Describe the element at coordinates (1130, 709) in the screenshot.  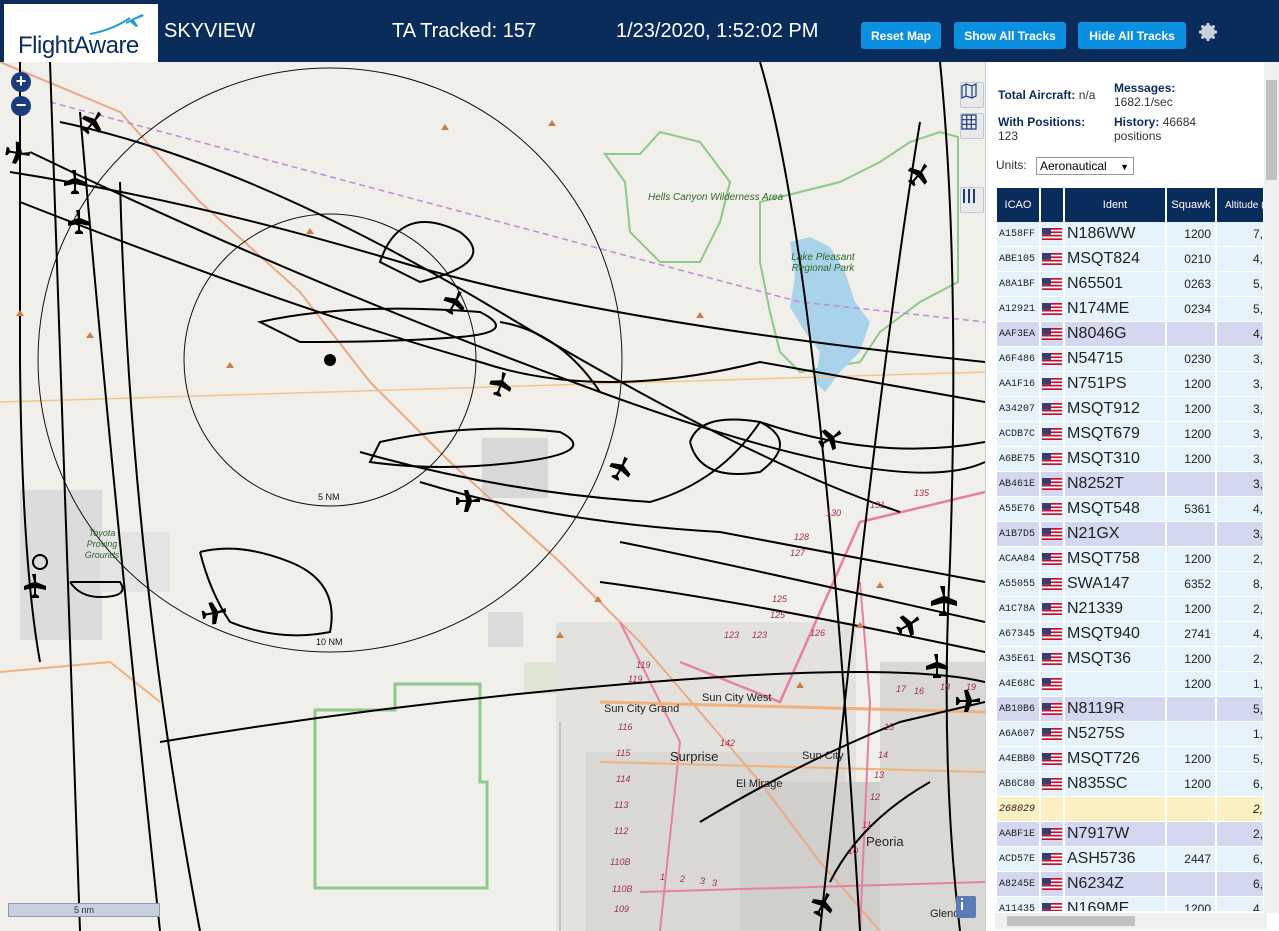
I see `aircraft-row: AB10B6 N8119R 5,400` at that location.